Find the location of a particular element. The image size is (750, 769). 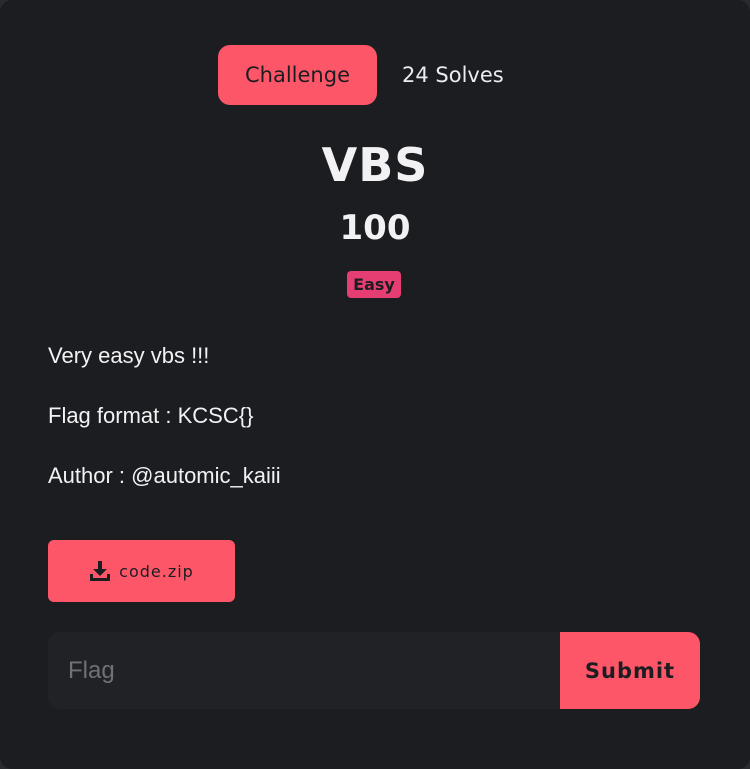

description-line: Very easy vbs !!! is located at coordinates (129, 355).